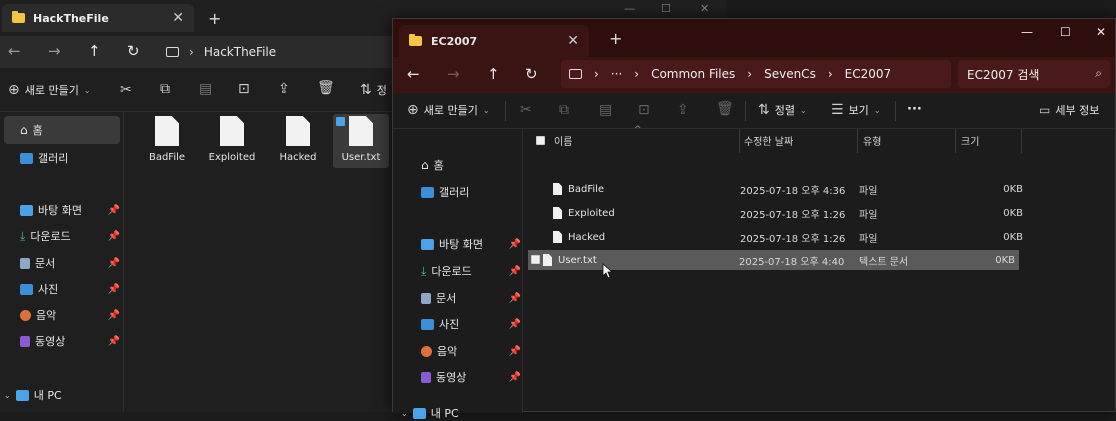  Describe the element at coordinates (50, 341) in the screenshot. I see `sidebar-item-label: 동영상` at that location.